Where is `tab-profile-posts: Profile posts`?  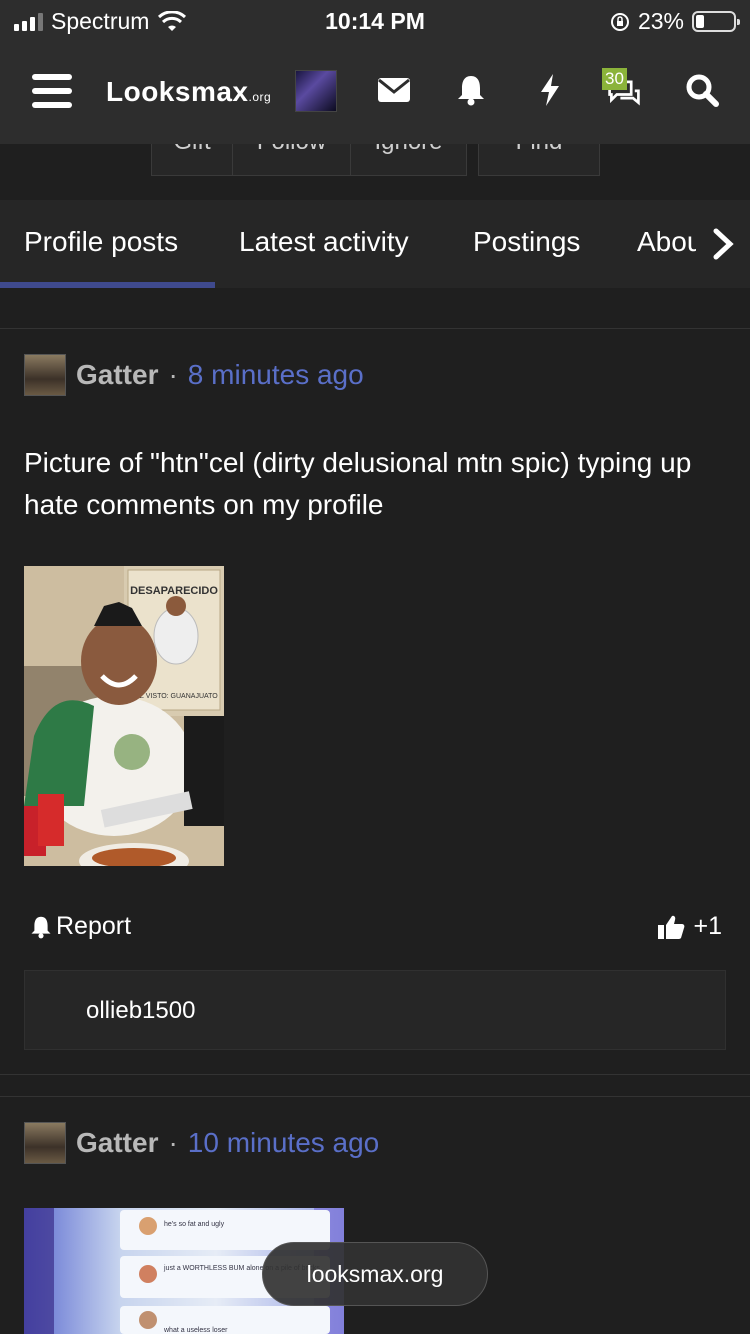 tab-profile-posts: Profile posts is located at coordinates (101, 242).